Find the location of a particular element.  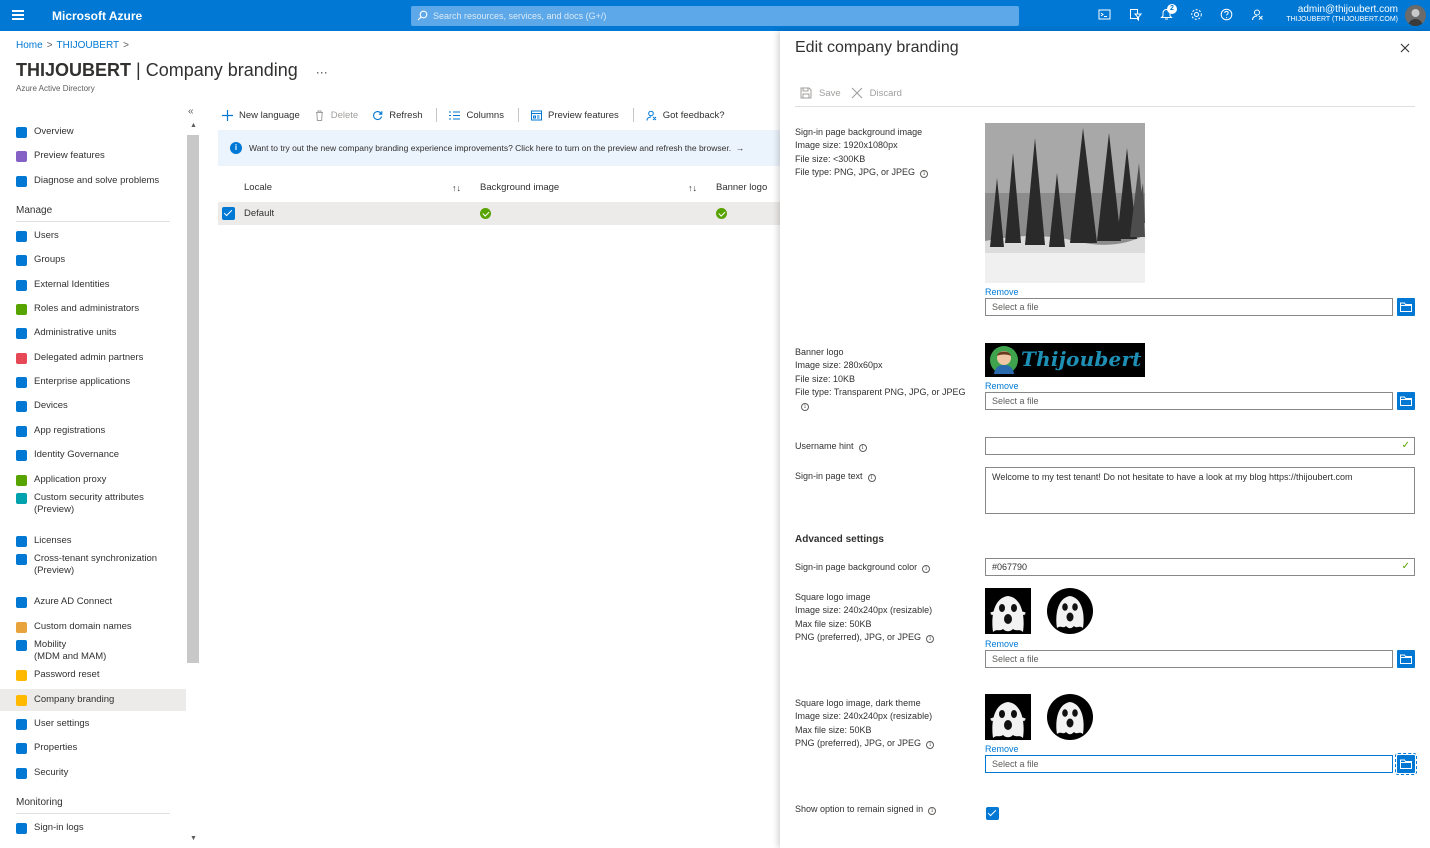

remove-square-logo-dark-link: Remove is located at coordinates (1002, 749).